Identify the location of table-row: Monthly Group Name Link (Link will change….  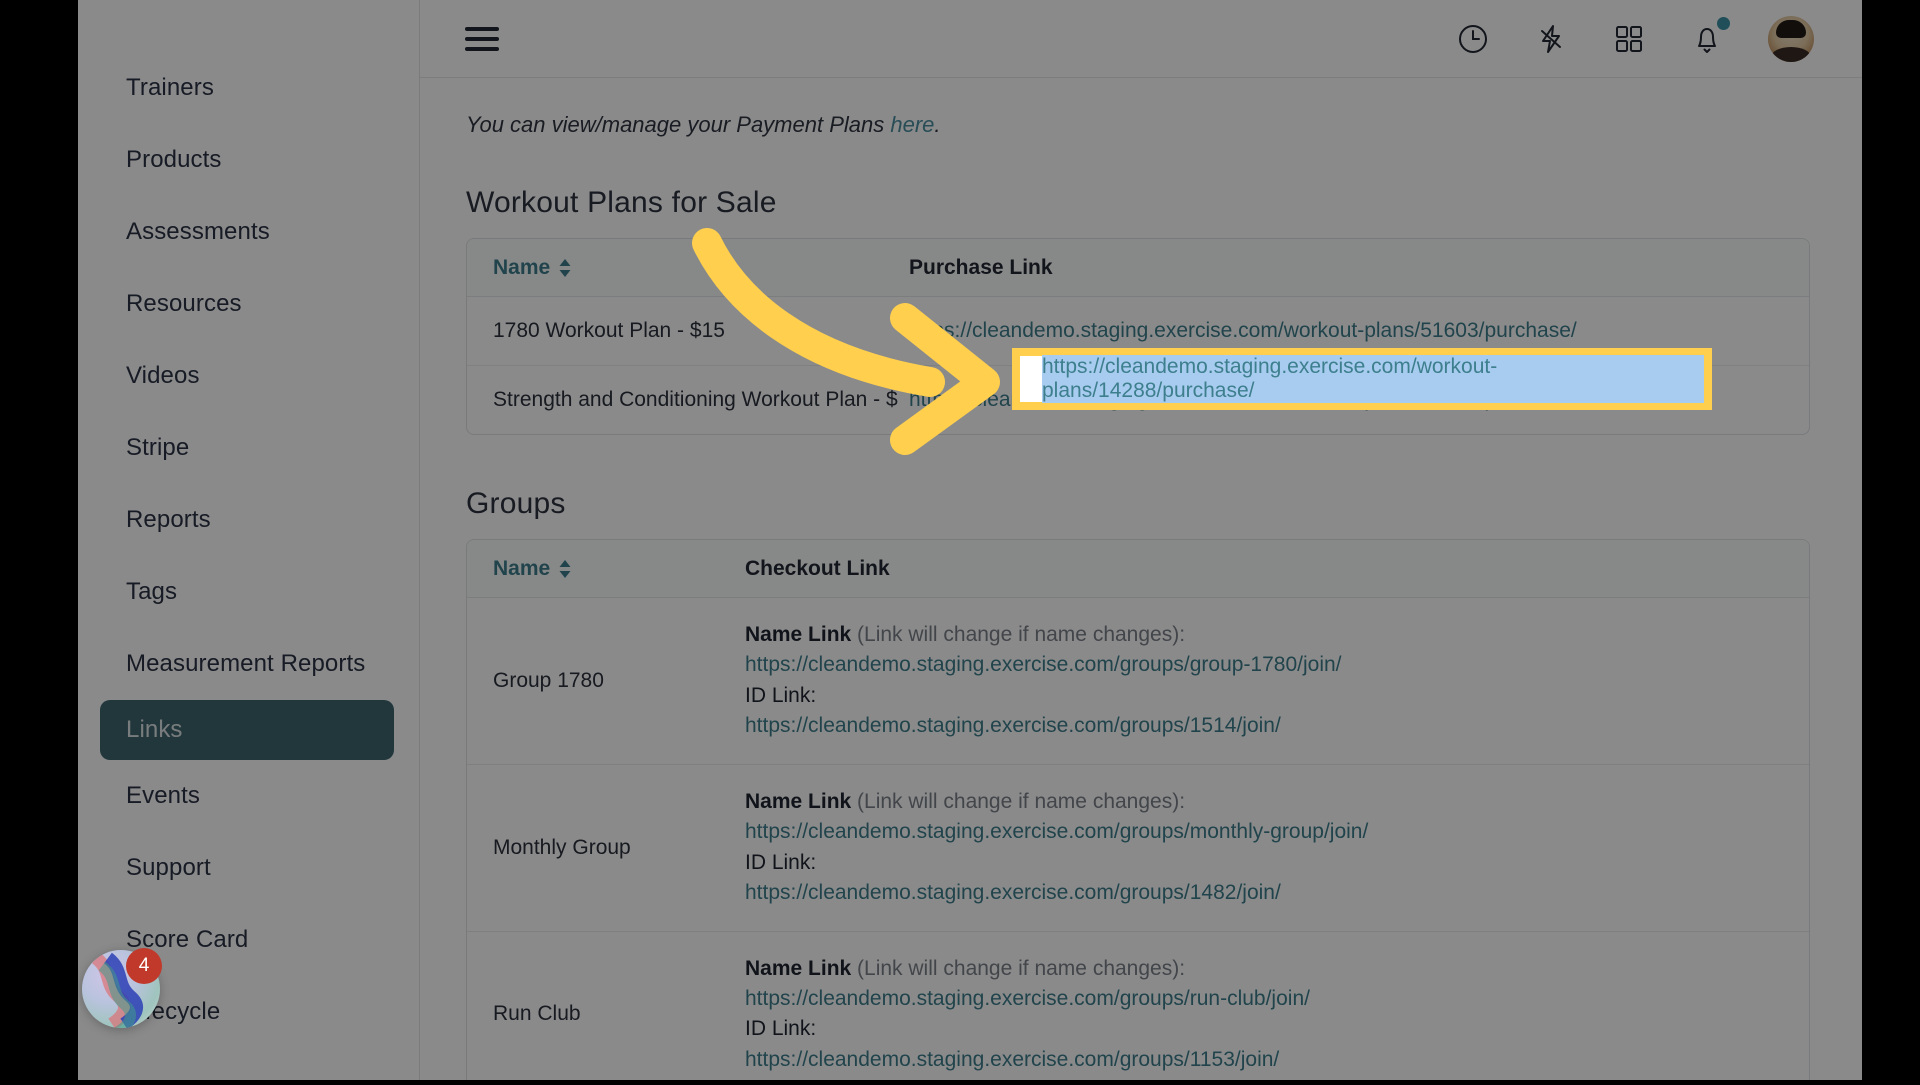
(1138, 848).